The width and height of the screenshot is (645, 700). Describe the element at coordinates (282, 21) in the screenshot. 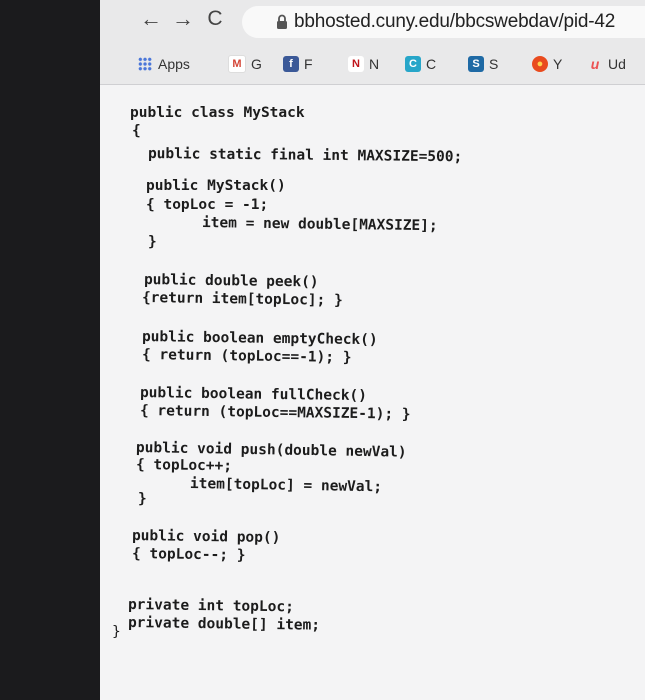

I see `lock-icon` at that location.